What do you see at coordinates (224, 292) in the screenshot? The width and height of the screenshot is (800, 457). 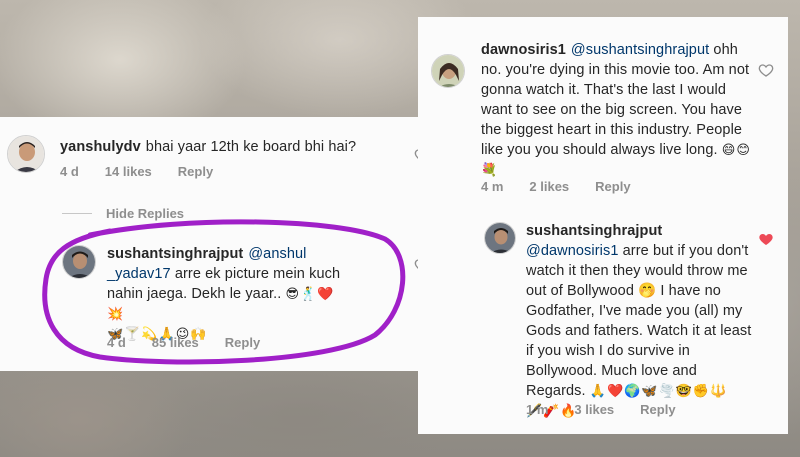 I see `highlight-circle` at bounding box center [224, 292].